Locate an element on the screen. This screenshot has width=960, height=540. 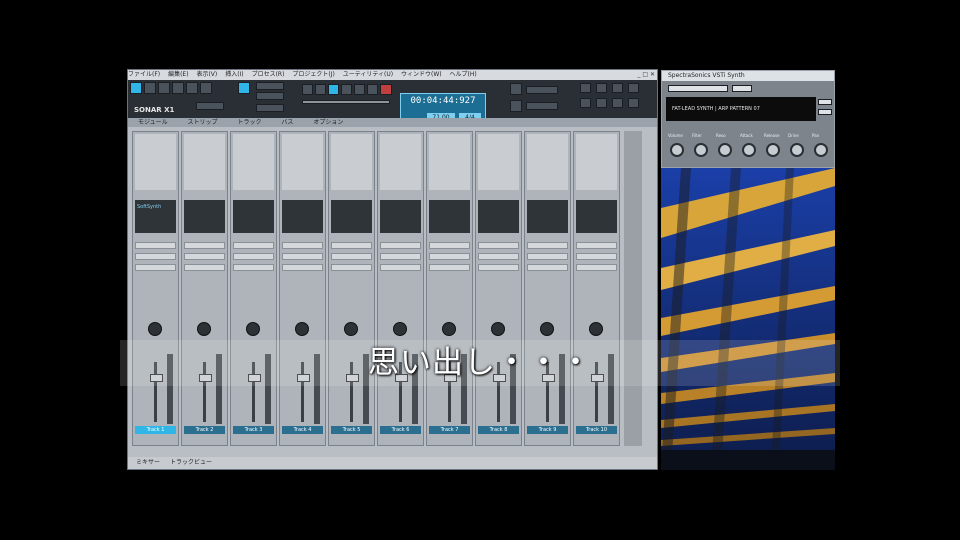
mixer-menu-tracks: トラック is located at coordinates (249, 122).